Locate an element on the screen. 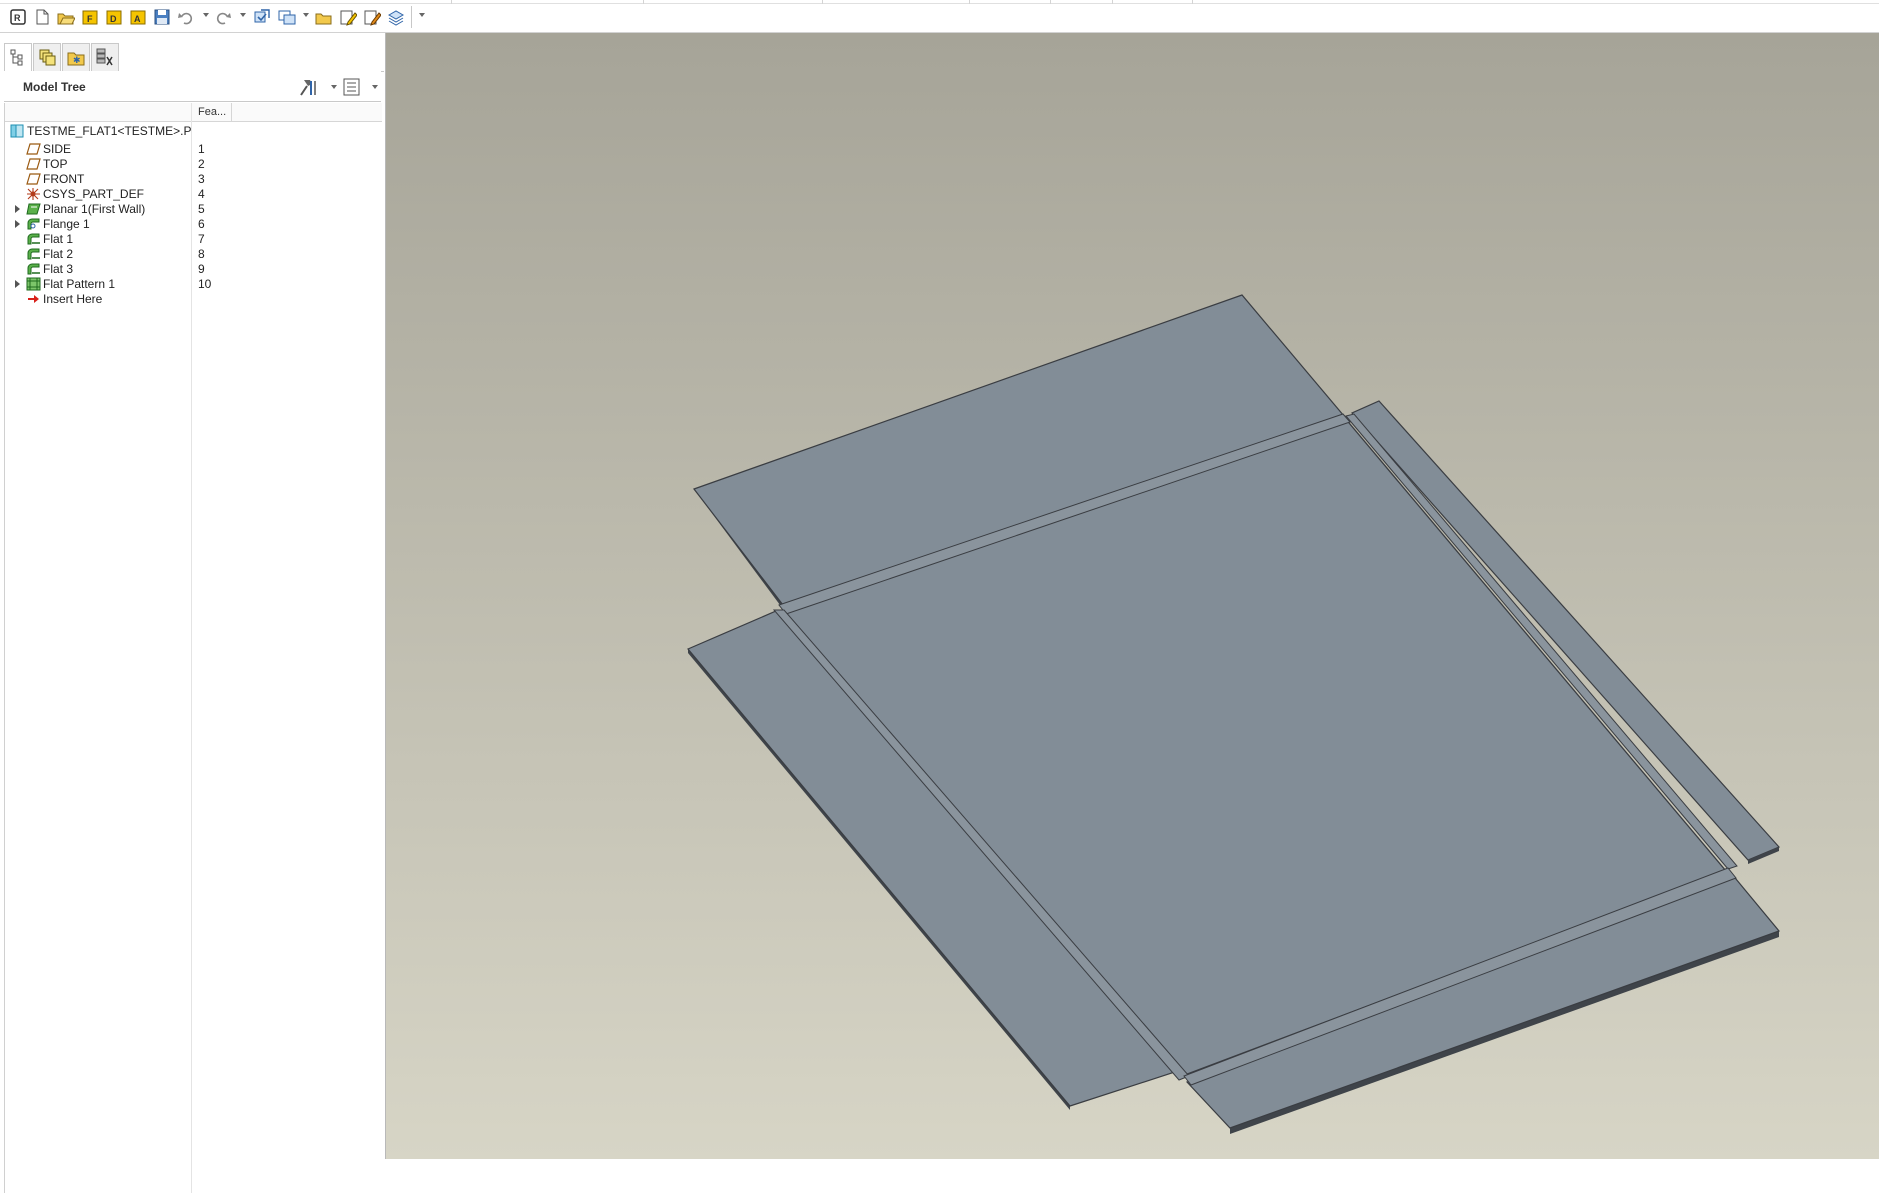 The width and height of the screenshot is (1879, 1193). regenerate-icon is located at coordinates (262, 17).